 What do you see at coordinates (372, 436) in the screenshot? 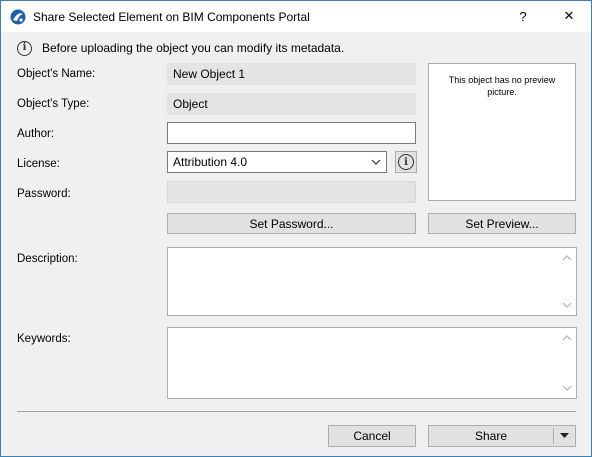
I see `cancel-button: Cancel` at bounding box center [372, 436].